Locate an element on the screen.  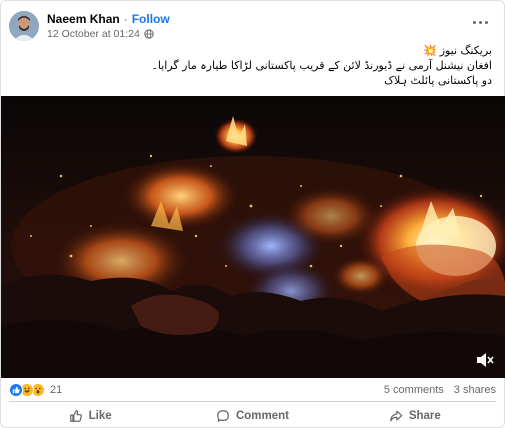
timestamp-row: 12 October at 01:24 is located at coordinates (108, 34).